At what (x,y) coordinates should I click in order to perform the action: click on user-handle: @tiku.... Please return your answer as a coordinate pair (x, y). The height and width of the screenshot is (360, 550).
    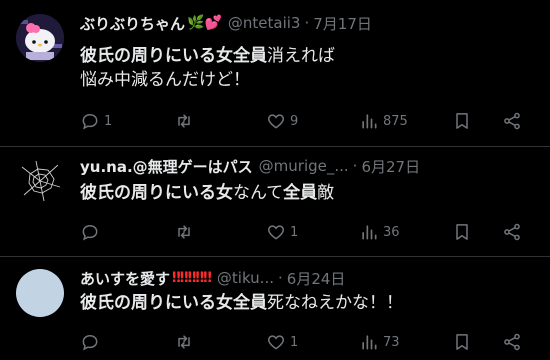
    Looking at the image, I should click on (245, 278).